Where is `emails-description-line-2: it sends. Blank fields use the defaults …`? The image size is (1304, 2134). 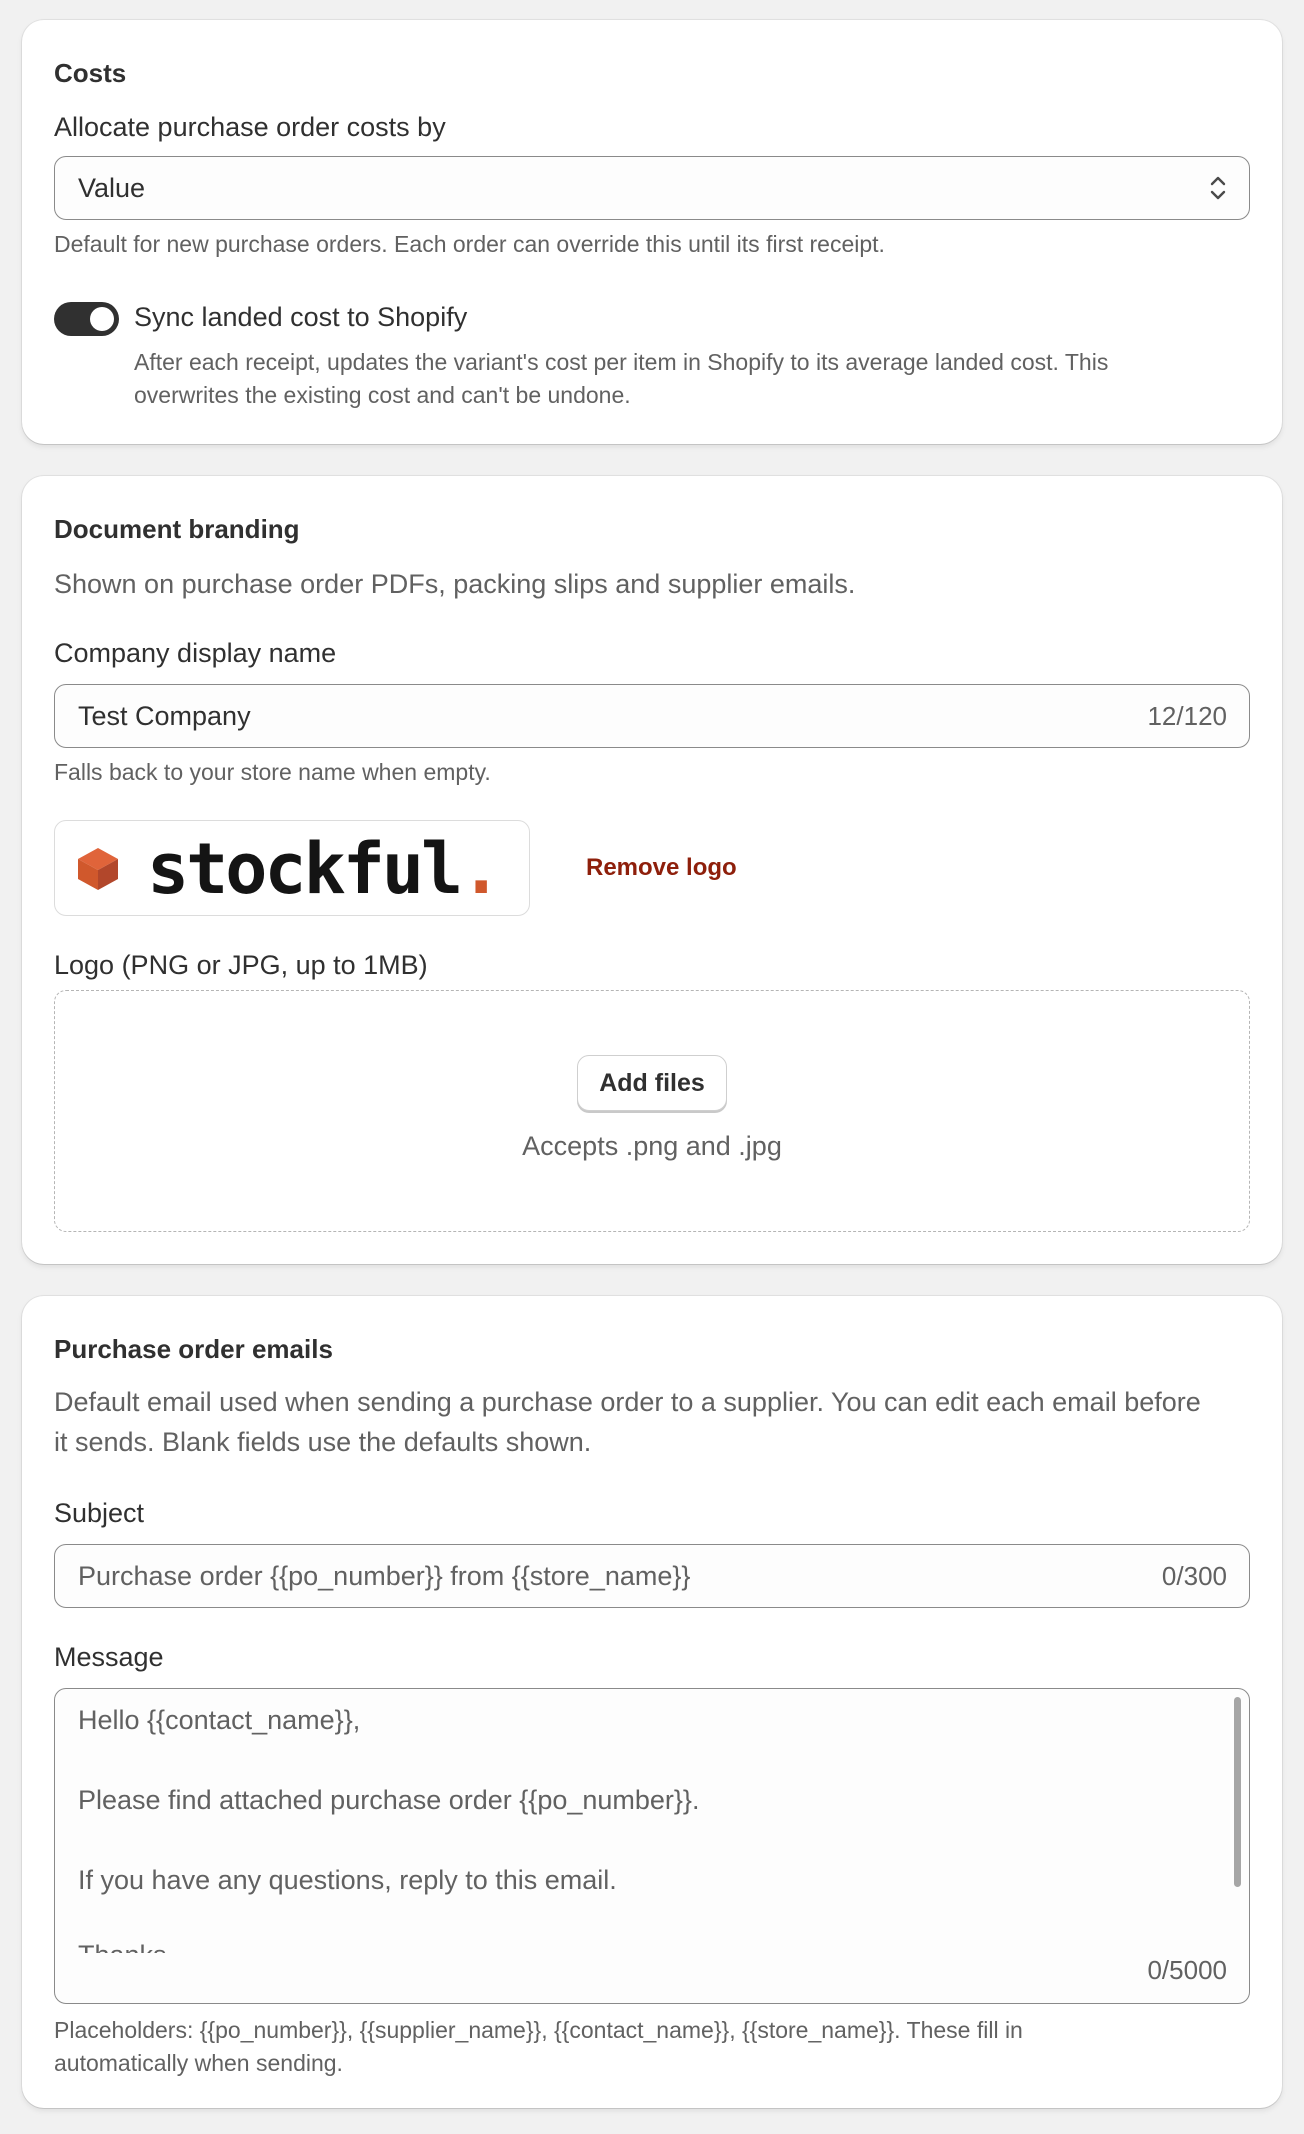
emails-description-line-2: it sends. Blank fields use the defaults … is located at coordinates (323, 1442).